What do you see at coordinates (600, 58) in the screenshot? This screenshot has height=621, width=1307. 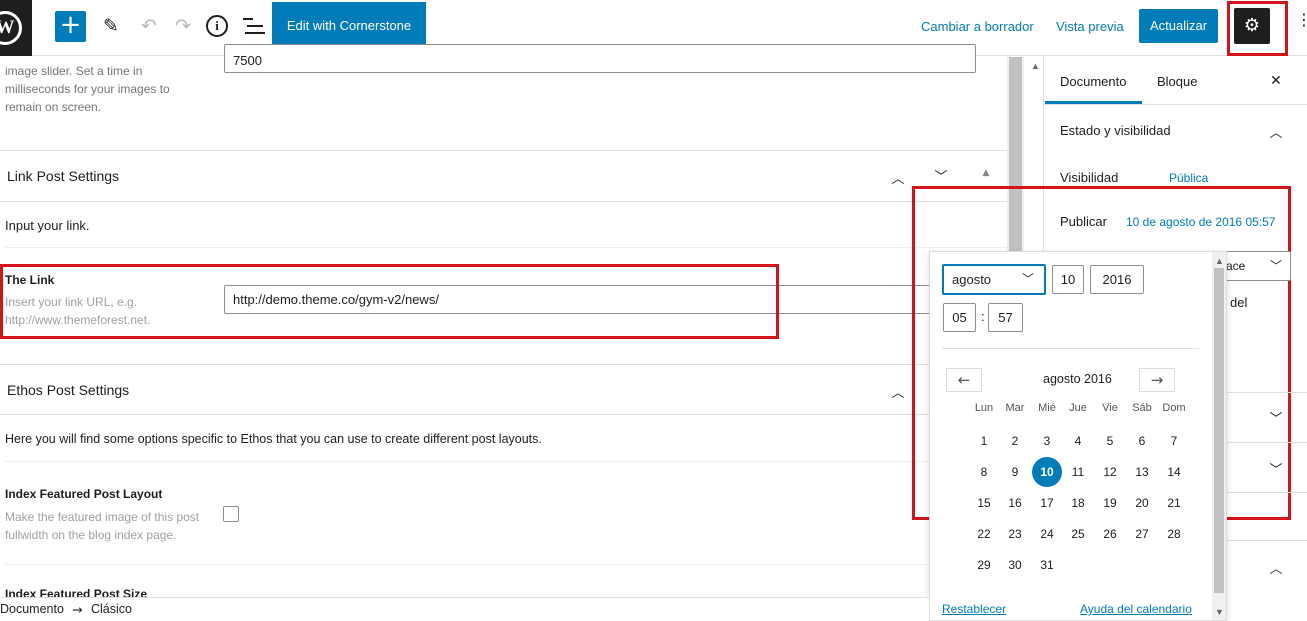 I see `slider-duration-input: 7500` at bounding box center [600, 58].